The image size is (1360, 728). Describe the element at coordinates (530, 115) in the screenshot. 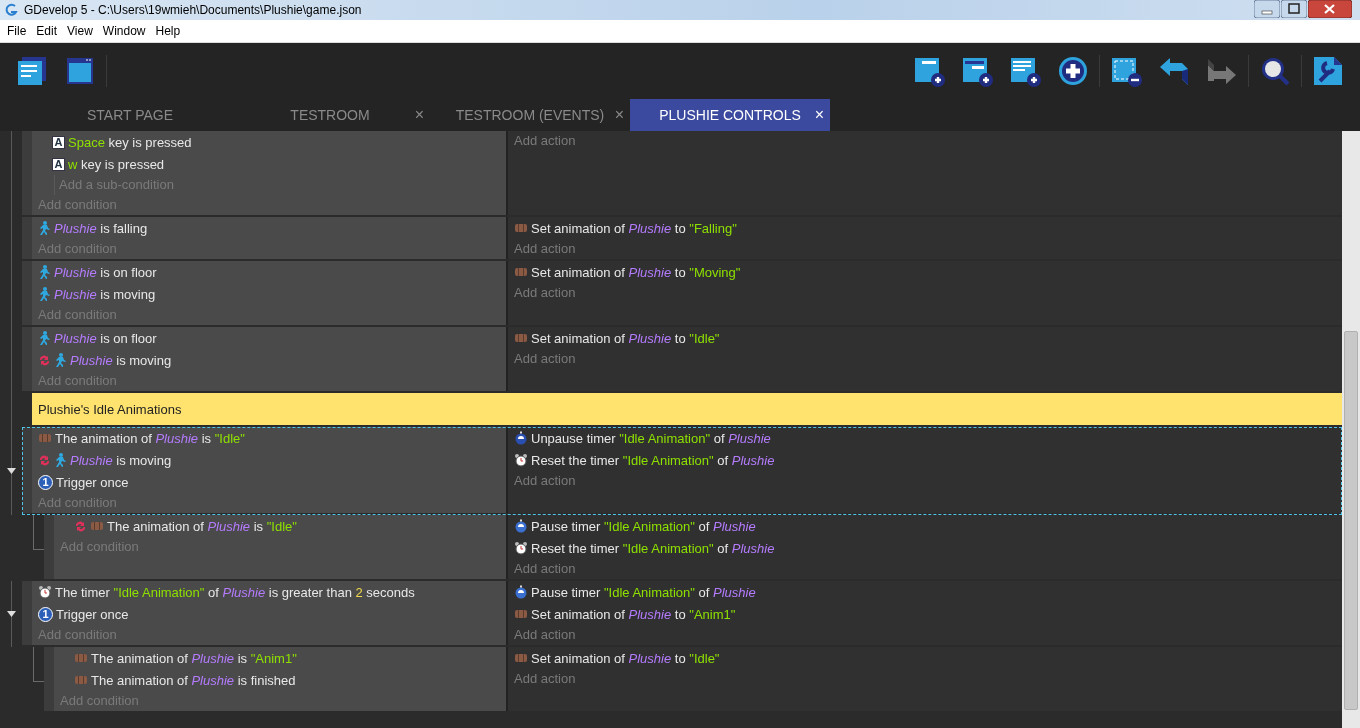

I see `tab: TESTROOM (EVENTS) ×` at that location.